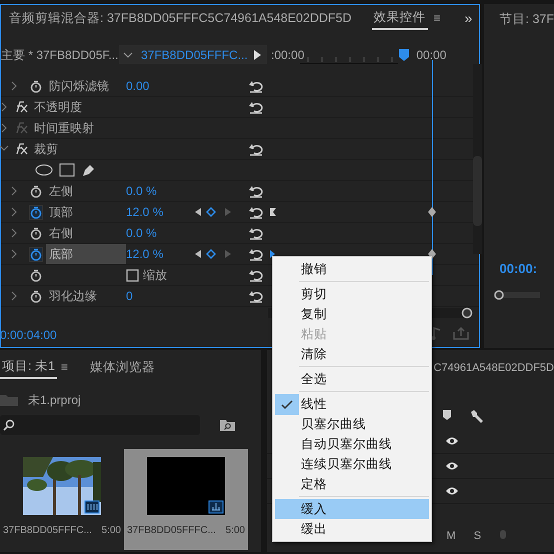 This screenshot has width=554, height=554. What do you see at coordinates (477, 159) in the screenshot?
I see `scrollbar` at bounding box center [477, 159].